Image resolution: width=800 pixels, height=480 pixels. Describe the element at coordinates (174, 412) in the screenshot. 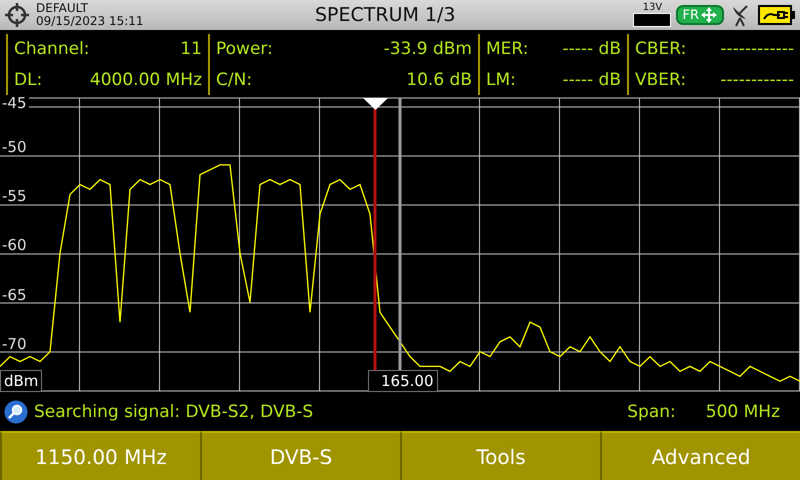

I see `status-message: Searching signal: DVB-S2, DVB-S` at that location.